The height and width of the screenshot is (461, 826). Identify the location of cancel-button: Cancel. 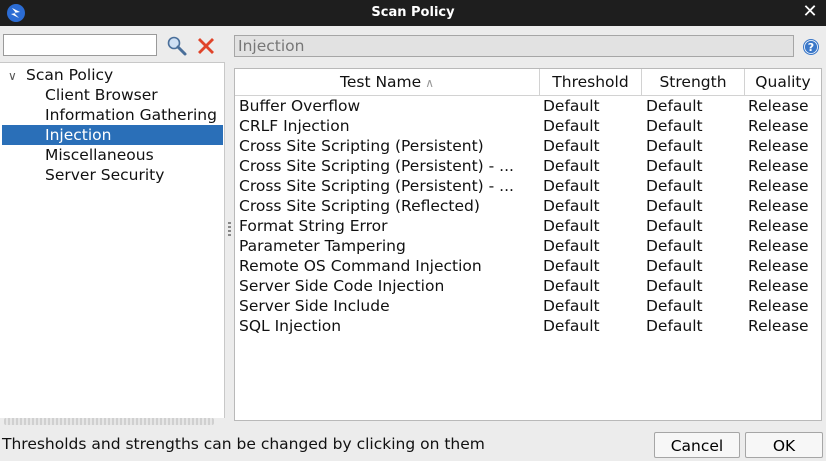
(697, 445).